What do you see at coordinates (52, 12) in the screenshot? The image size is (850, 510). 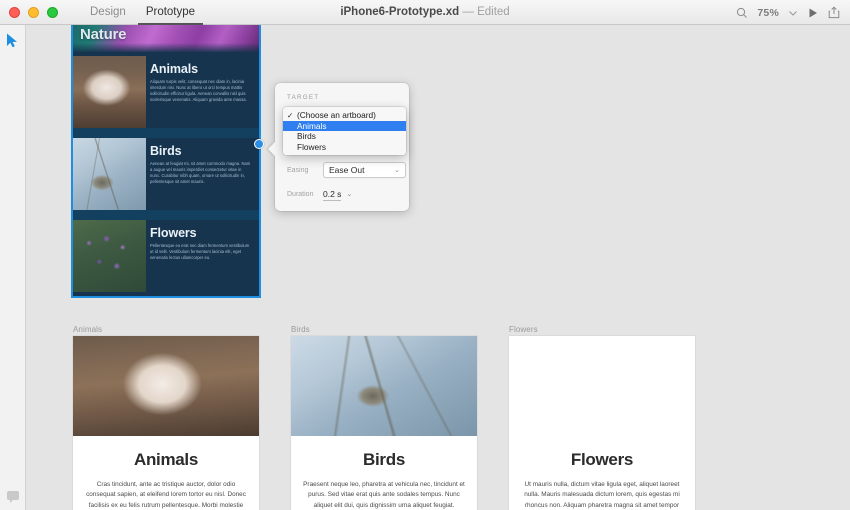 I see `zoom-window-button` at bounding box center [52, 12].